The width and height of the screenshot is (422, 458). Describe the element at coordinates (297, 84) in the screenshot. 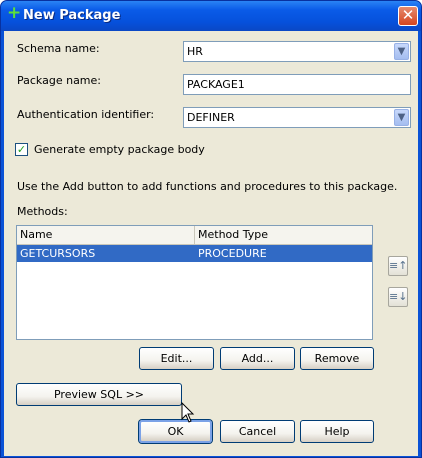

I see `package-name-input` at that location.